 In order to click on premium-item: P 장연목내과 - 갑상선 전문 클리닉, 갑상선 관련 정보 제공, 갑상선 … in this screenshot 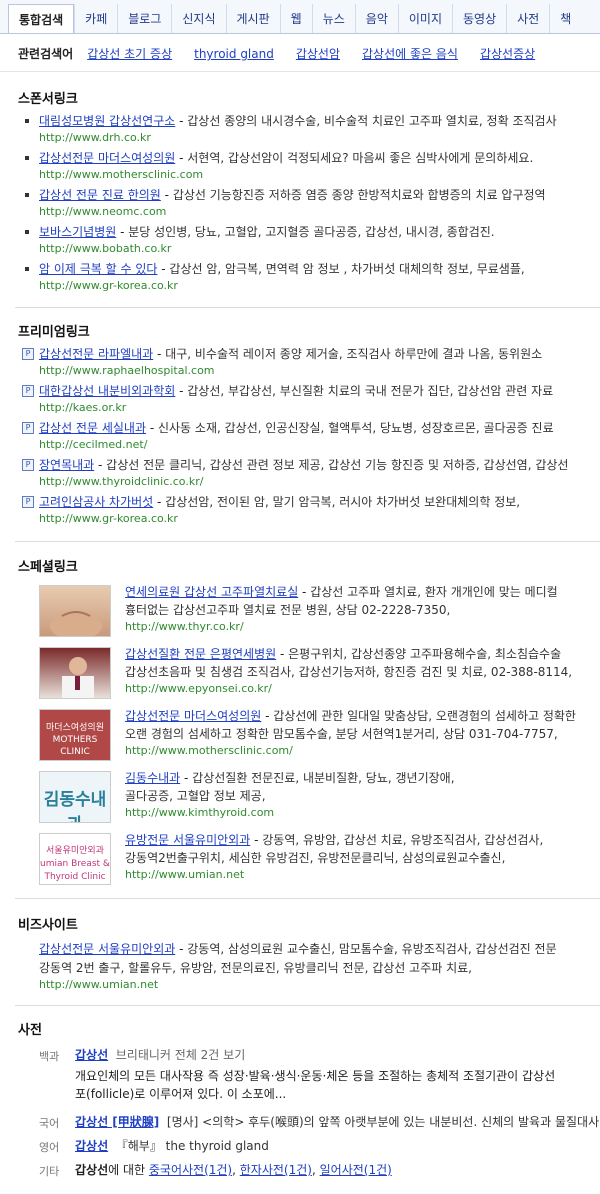, I will do `click(300, 474)`.